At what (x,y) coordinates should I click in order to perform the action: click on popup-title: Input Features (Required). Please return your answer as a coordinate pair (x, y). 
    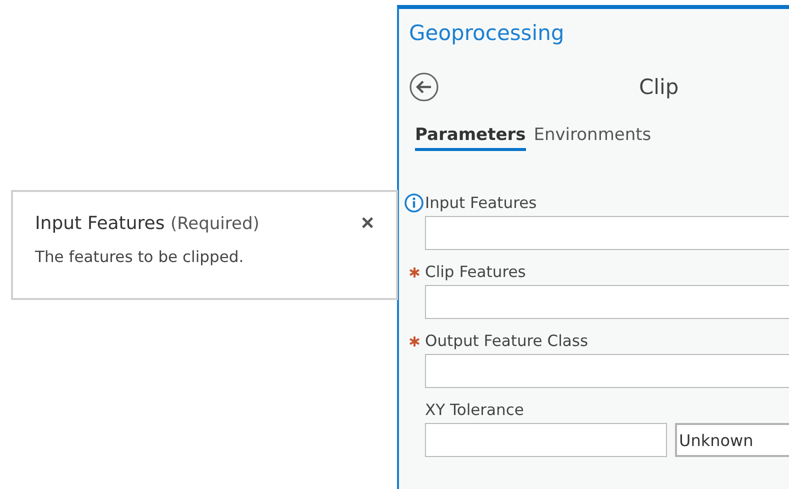
    Looking at the image, I should click on (147, 223).